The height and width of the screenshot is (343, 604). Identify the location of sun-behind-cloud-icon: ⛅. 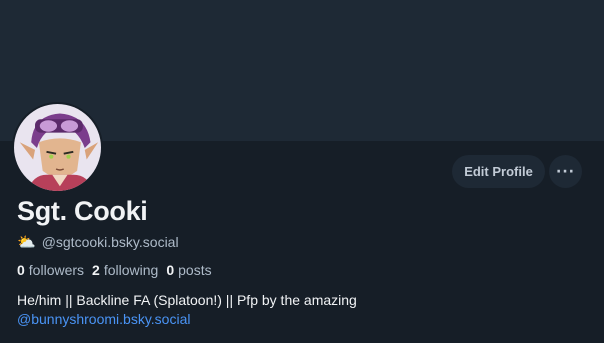
(26, 242).